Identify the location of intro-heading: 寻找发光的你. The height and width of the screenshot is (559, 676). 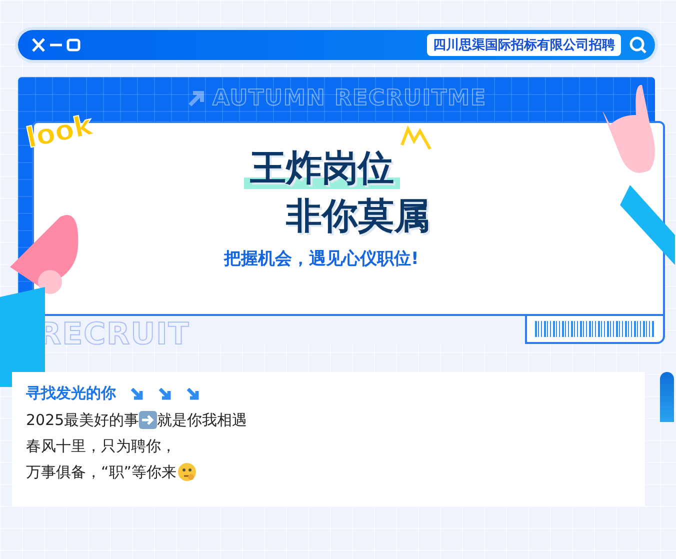
(71, 393).